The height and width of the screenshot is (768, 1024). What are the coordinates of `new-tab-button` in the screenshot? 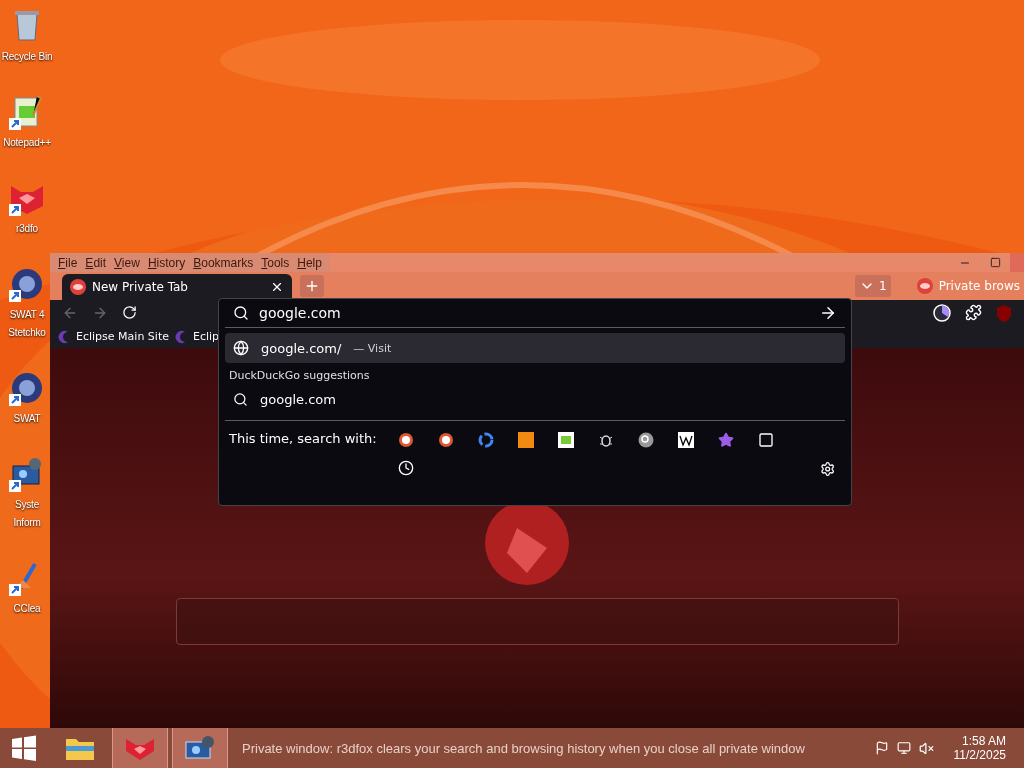 It's located at (312, 286).